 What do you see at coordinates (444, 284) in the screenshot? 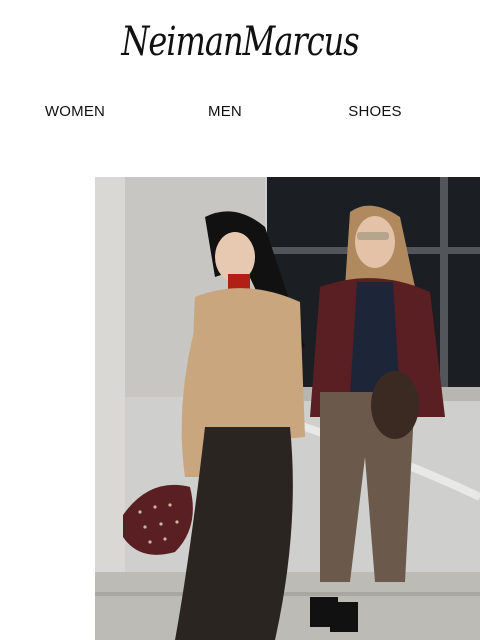
I see `window-mullion` at bounding box center [444, 284].